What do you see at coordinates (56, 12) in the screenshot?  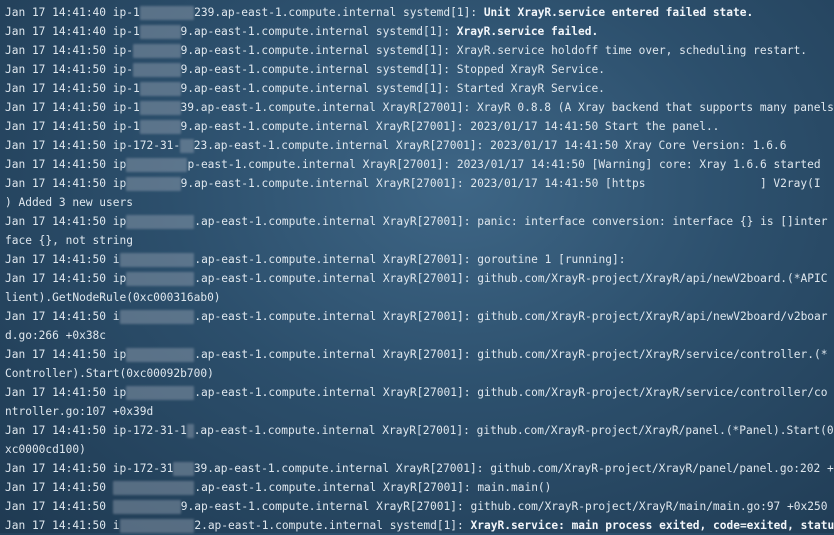 I see `log-timestamp: Jan 17 14:41:40` at bounding box center [56, 12].